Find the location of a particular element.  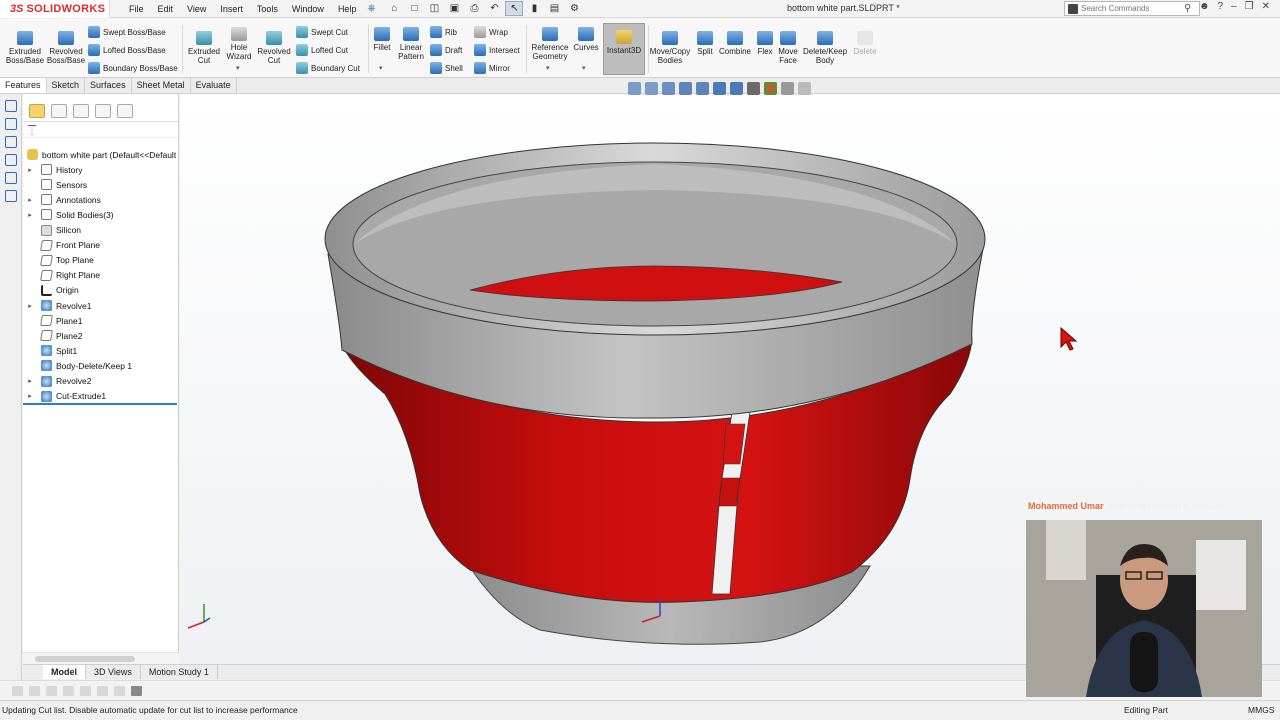

menu-edit: Edit is located at coordinates (166, 9).